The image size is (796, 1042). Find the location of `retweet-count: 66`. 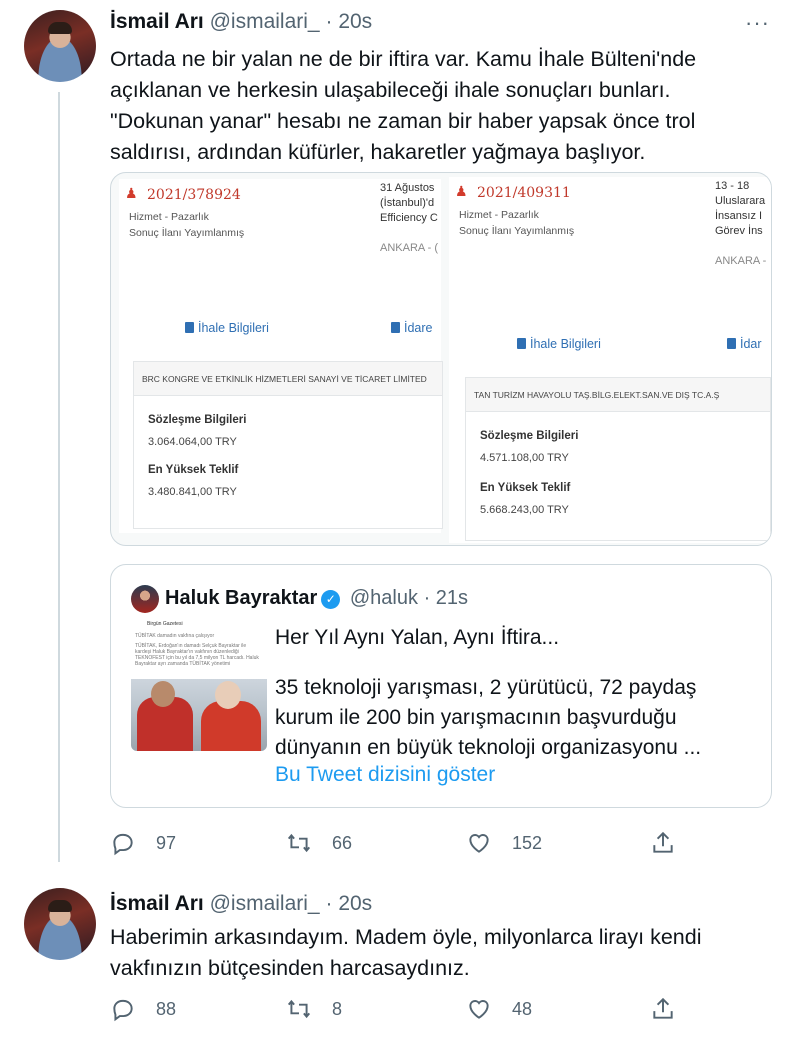

retweet-count: 66 is located at coordinates (342, 842).